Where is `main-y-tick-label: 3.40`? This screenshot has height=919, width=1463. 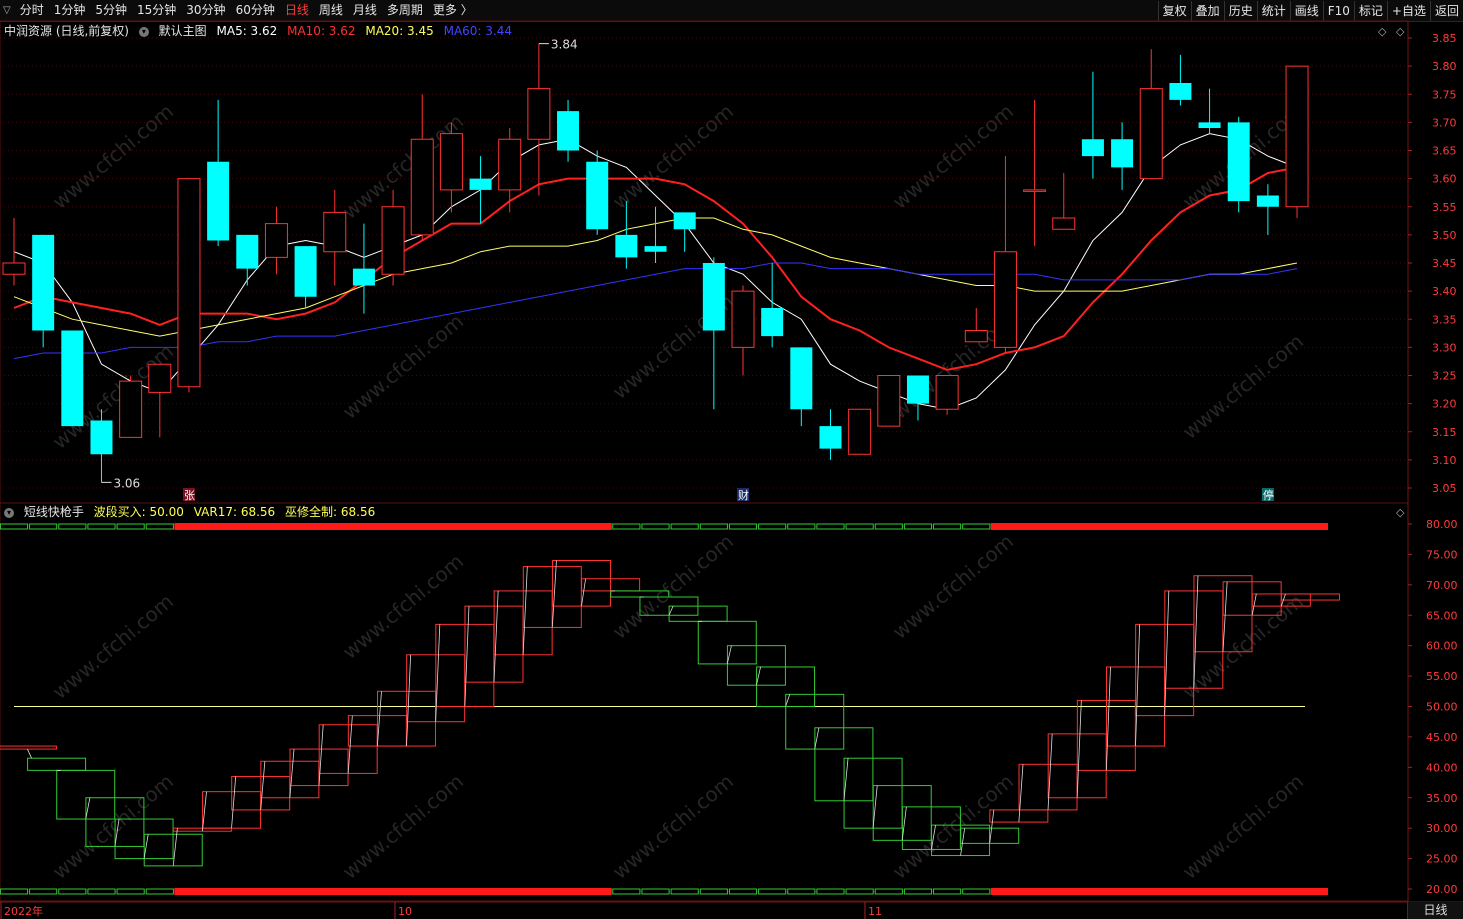
main-y-tick-label: 3.40 is located at coordinates (1444, 291).